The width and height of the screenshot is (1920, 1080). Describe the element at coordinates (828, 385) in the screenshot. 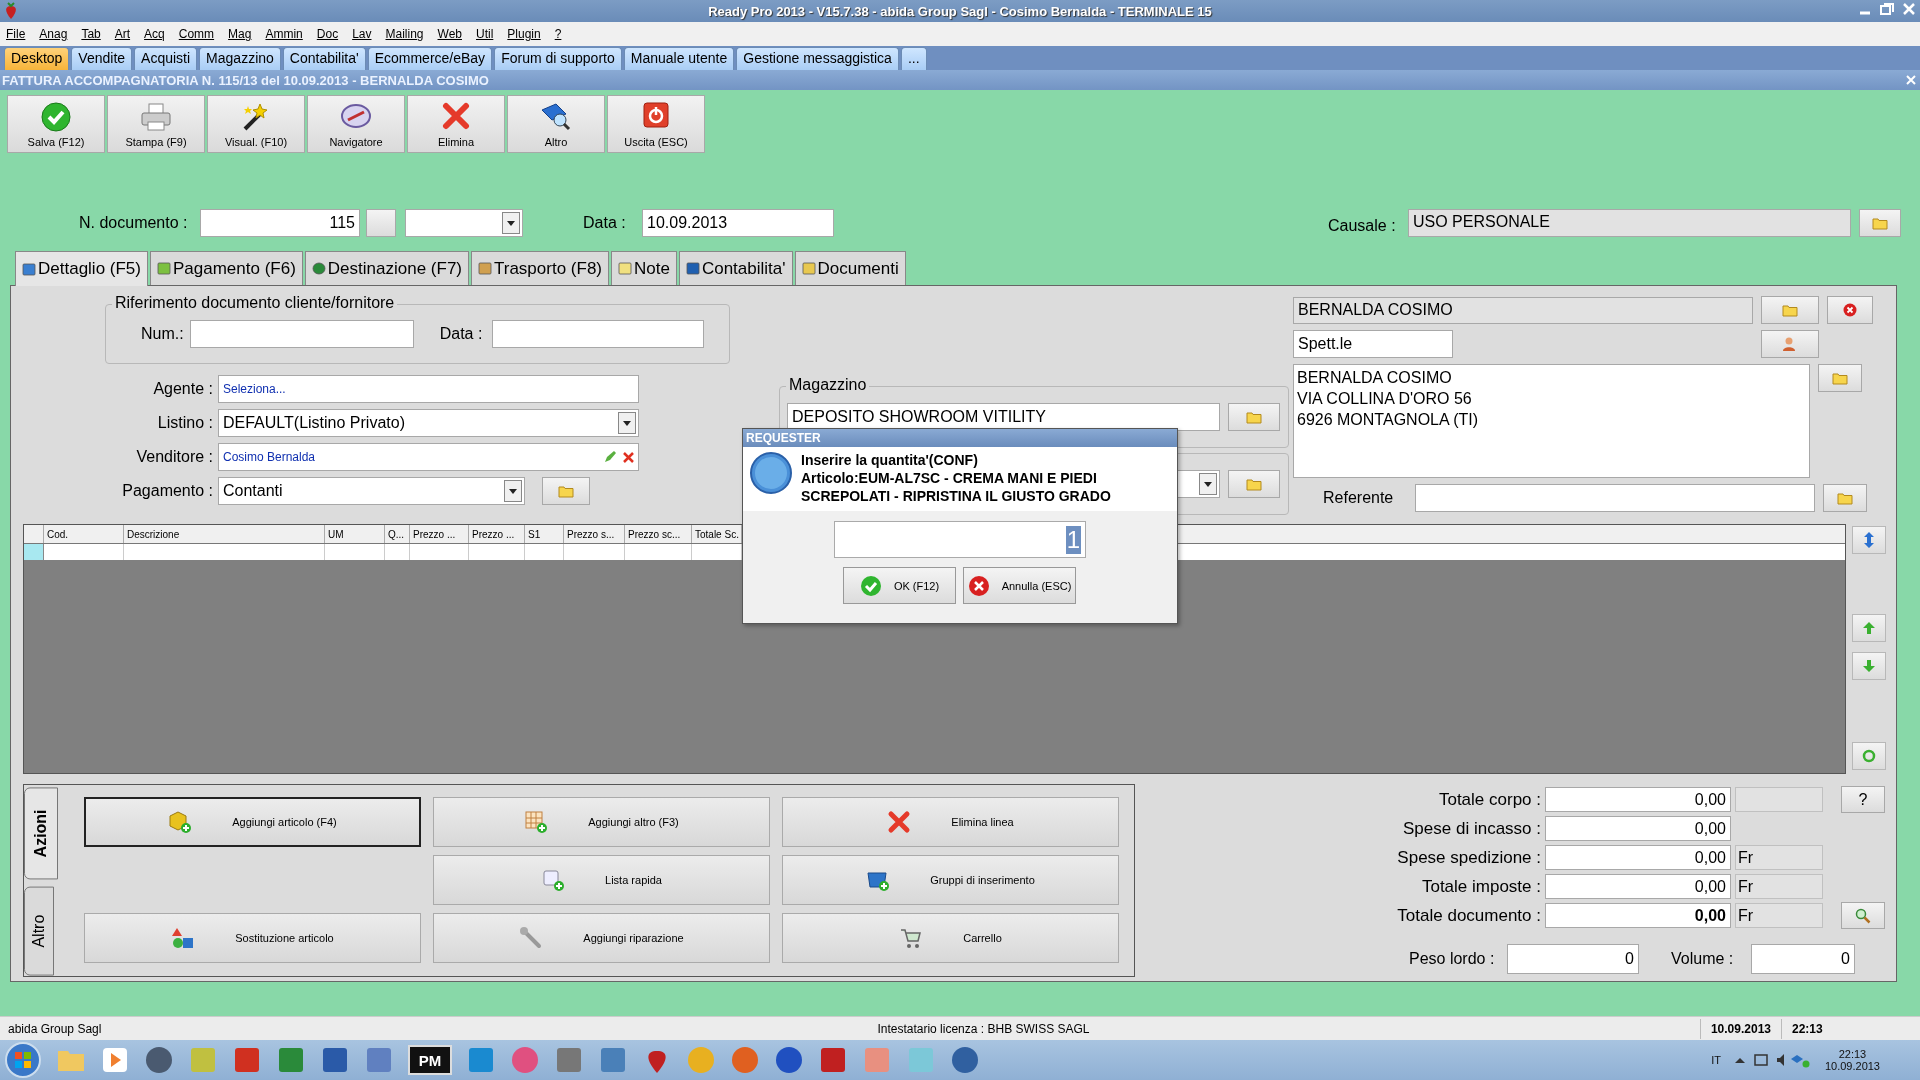

I see `group-title: Magazzino` at that location.